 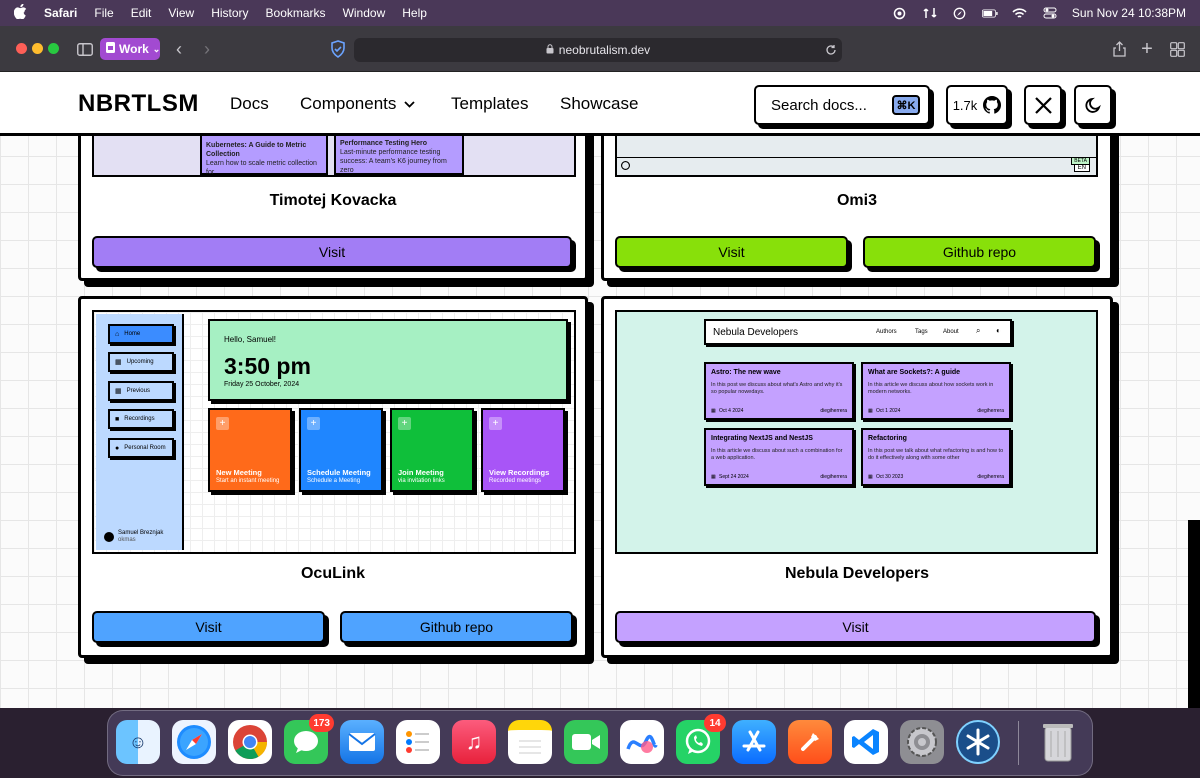 What do you see at coordinates (156, 48) in the screenshot?
I see `chevron-down-icon: ⌄` at bounding box center [156, 48].